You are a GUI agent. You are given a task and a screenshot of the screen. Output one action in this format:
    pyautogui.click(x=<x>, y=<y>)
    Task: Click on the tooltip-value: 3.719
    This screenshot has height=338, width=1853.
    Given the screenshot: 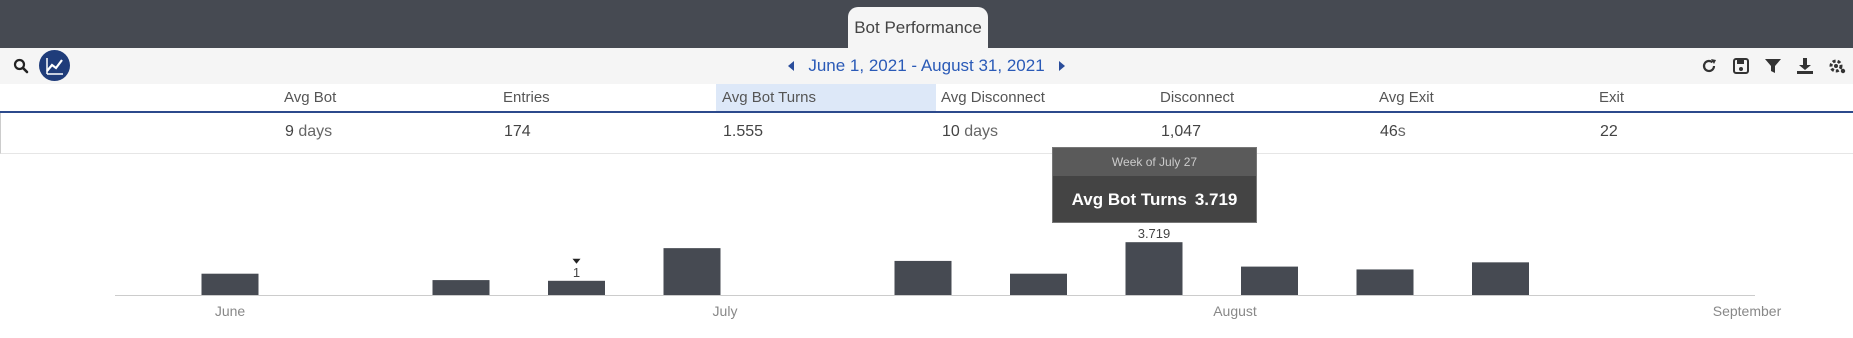 What is the action you would take?
    pyautogui.click(x=1216, y=199)
    